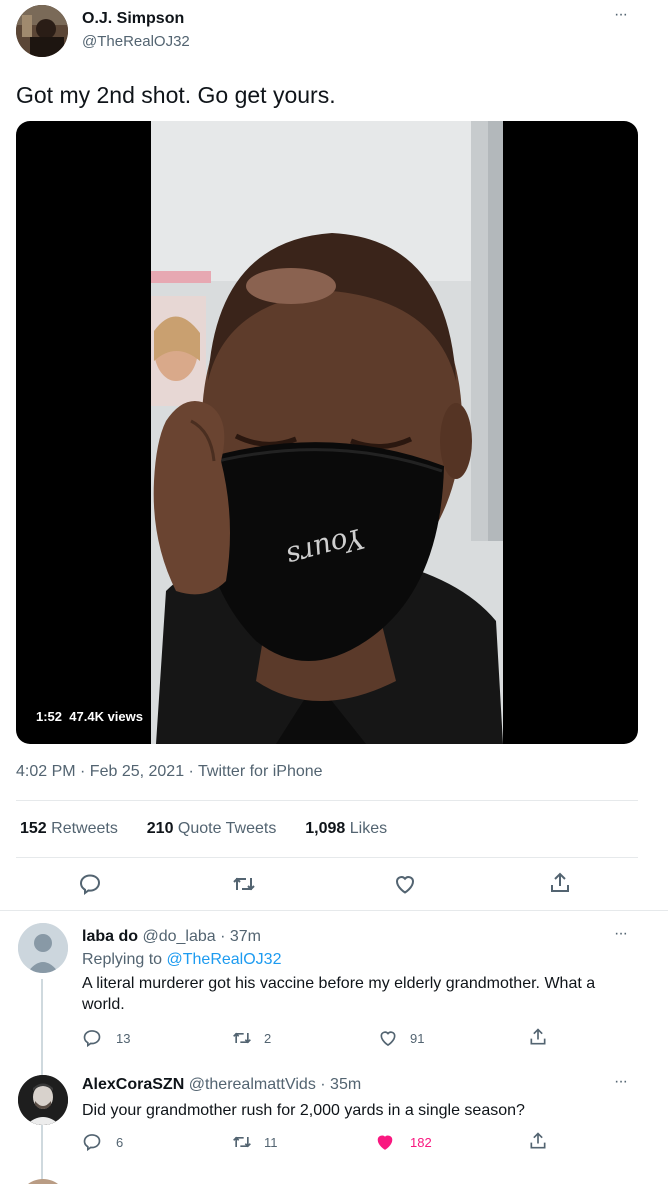  What do you see at coordinates (120, 1142) in the screenshot?
I see `reply-count: 6` at bounding box center [120, 1142].